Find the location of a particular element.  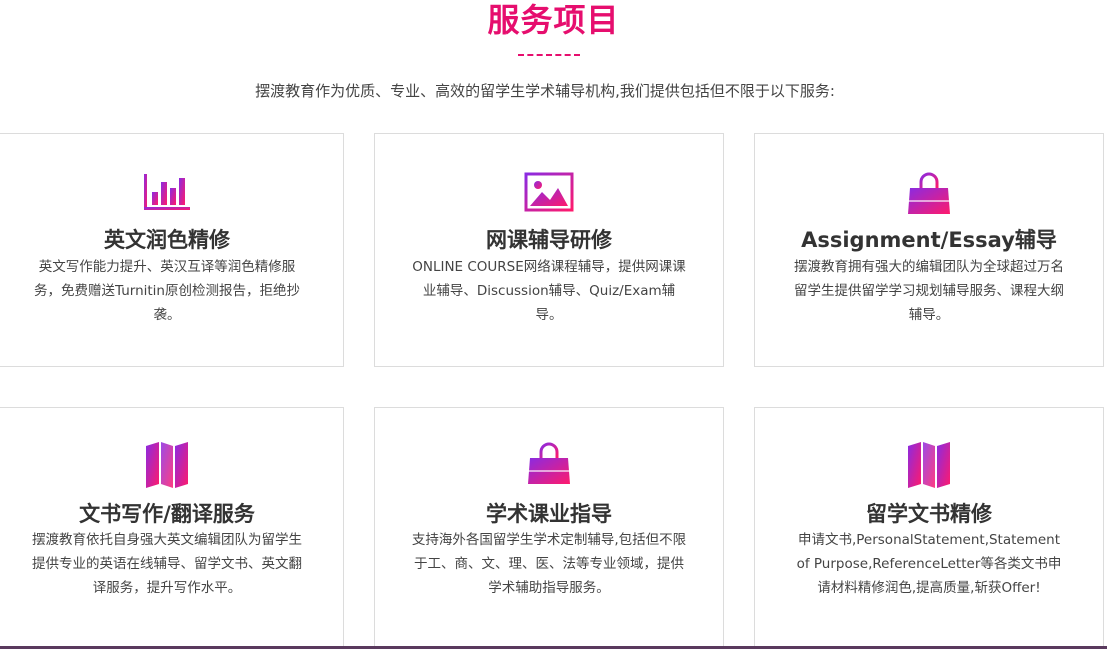

service-title: 网课辅导研修 is located at coordinates (549, 240).